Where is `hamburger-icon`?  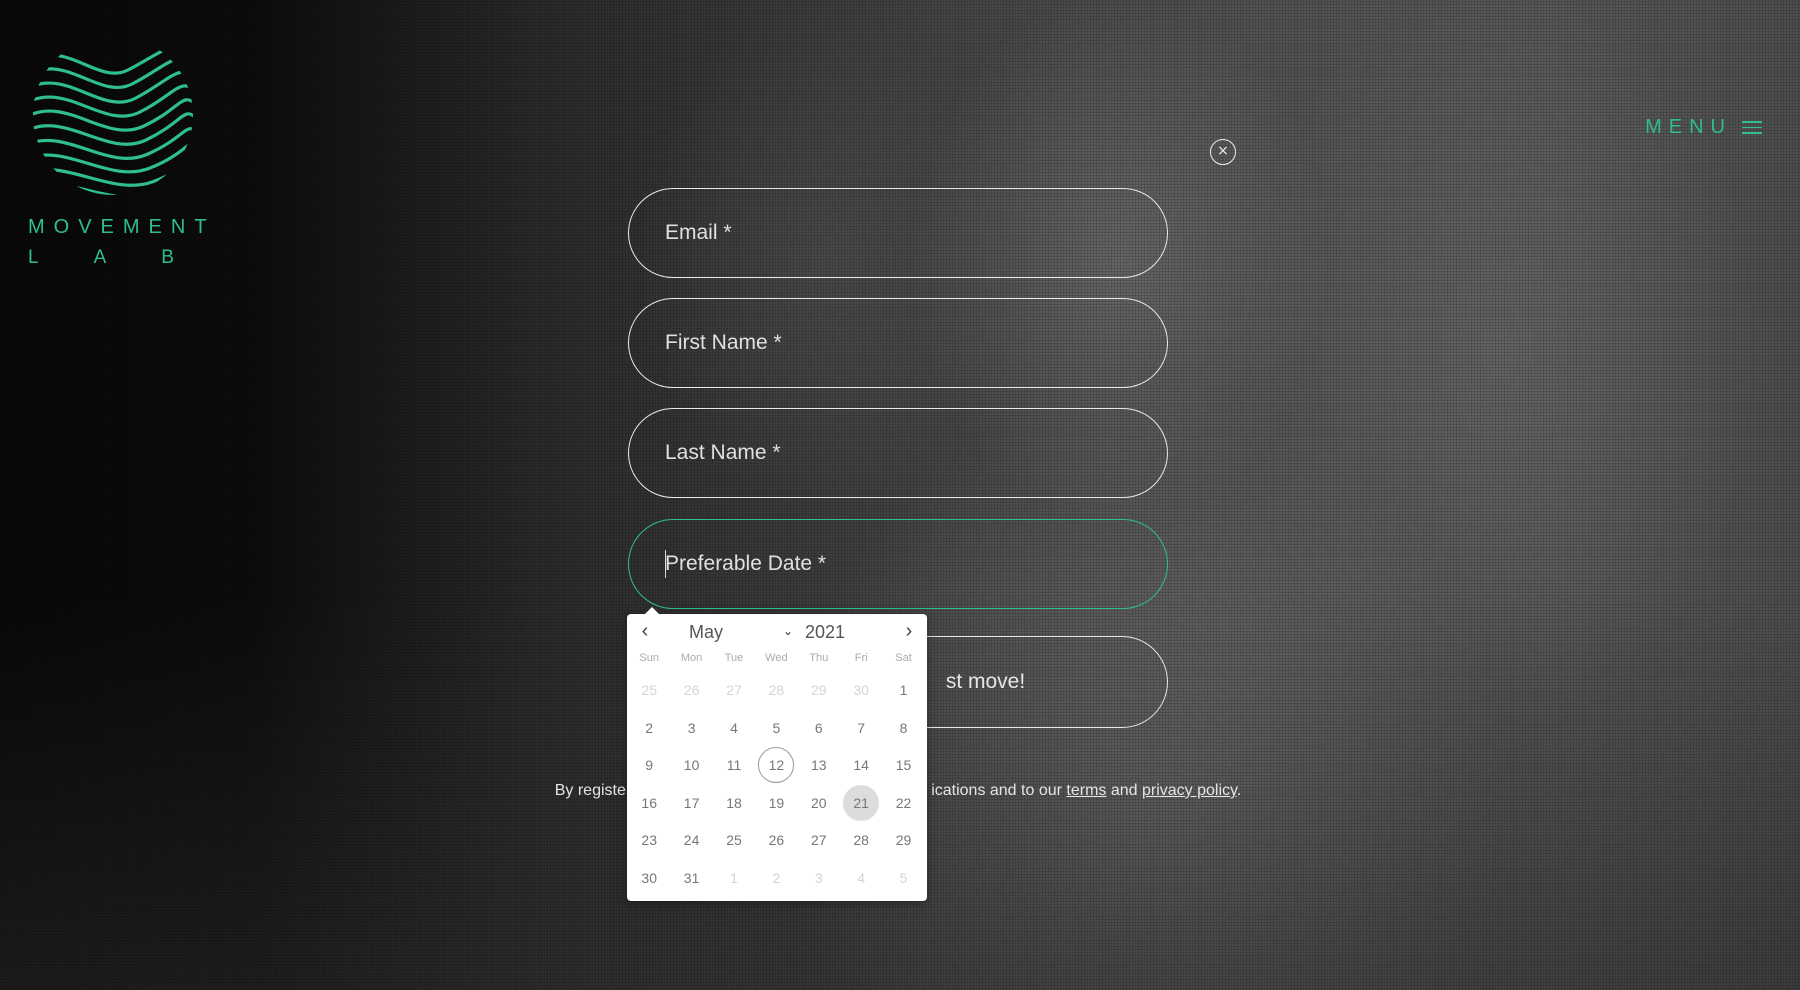 hamburger-icon is located at coordinates (1752, 127).